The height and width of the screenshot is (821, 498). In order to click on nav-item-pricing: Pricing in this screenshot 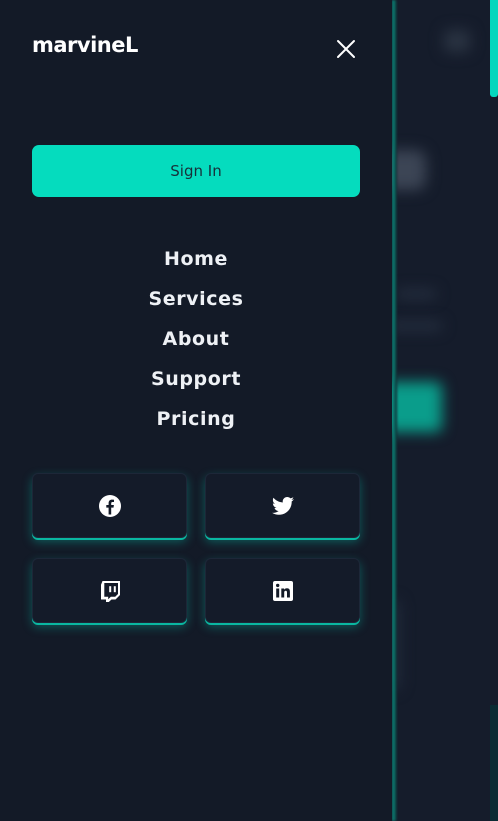, I will do `click(196, 419)`.